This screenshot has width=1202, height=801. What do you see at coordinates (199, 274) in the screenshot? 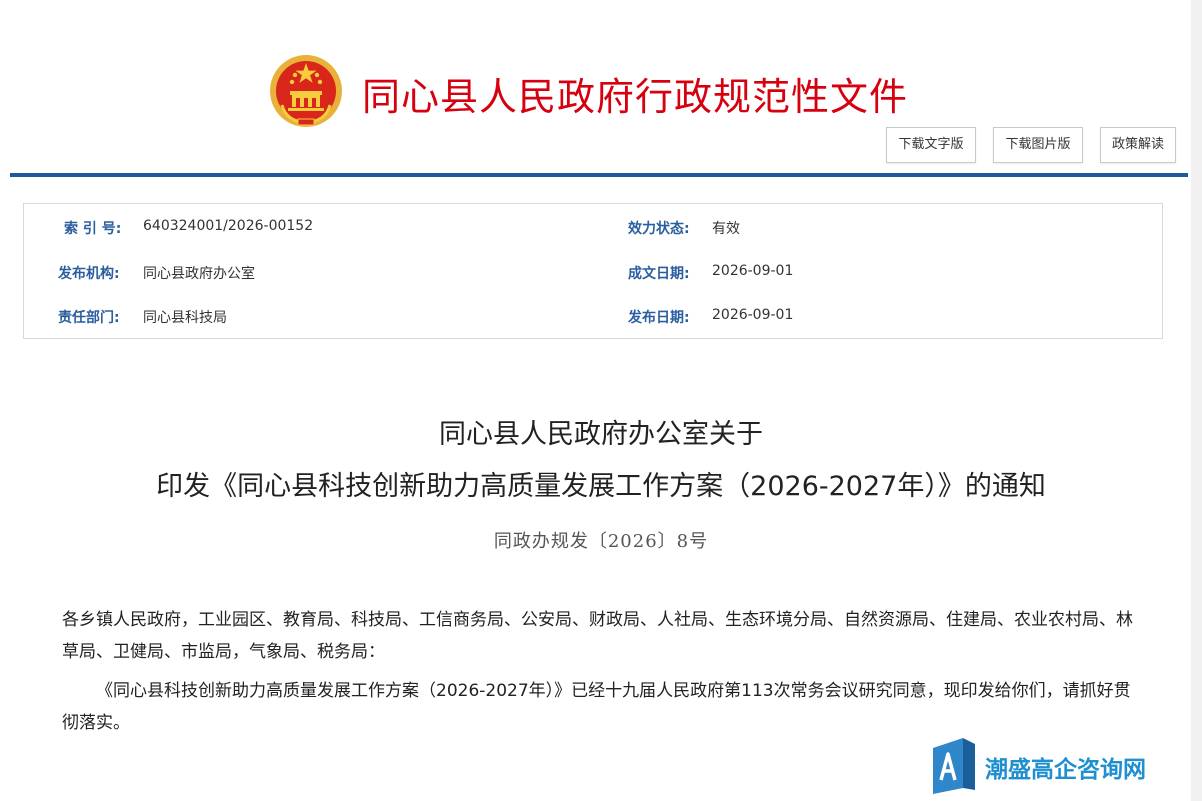
I see `publisher-value: 同心县政府办公室` at bounding box center [199, 274].